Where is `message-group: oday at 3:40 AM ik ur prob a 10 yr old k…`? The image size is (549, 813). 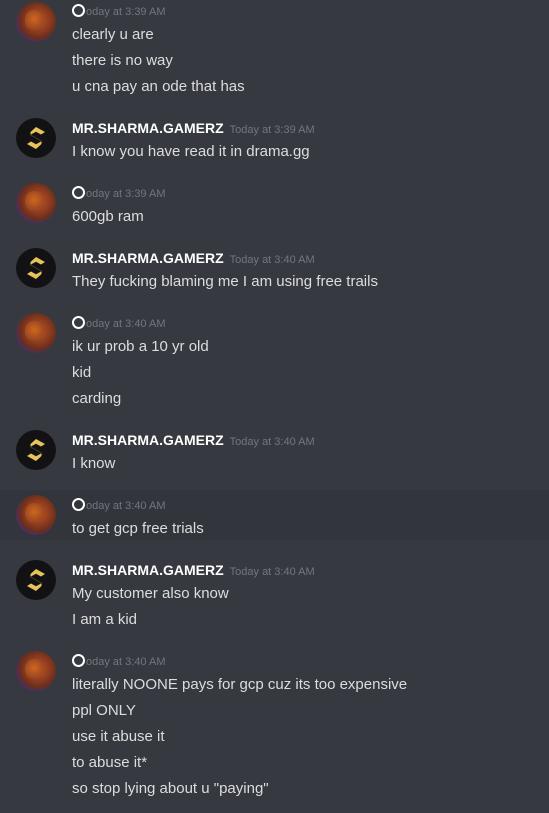 message-group: oday at 3:40 AM ik ur prob a 10 yr old k… is located at coordinates (274, 362).